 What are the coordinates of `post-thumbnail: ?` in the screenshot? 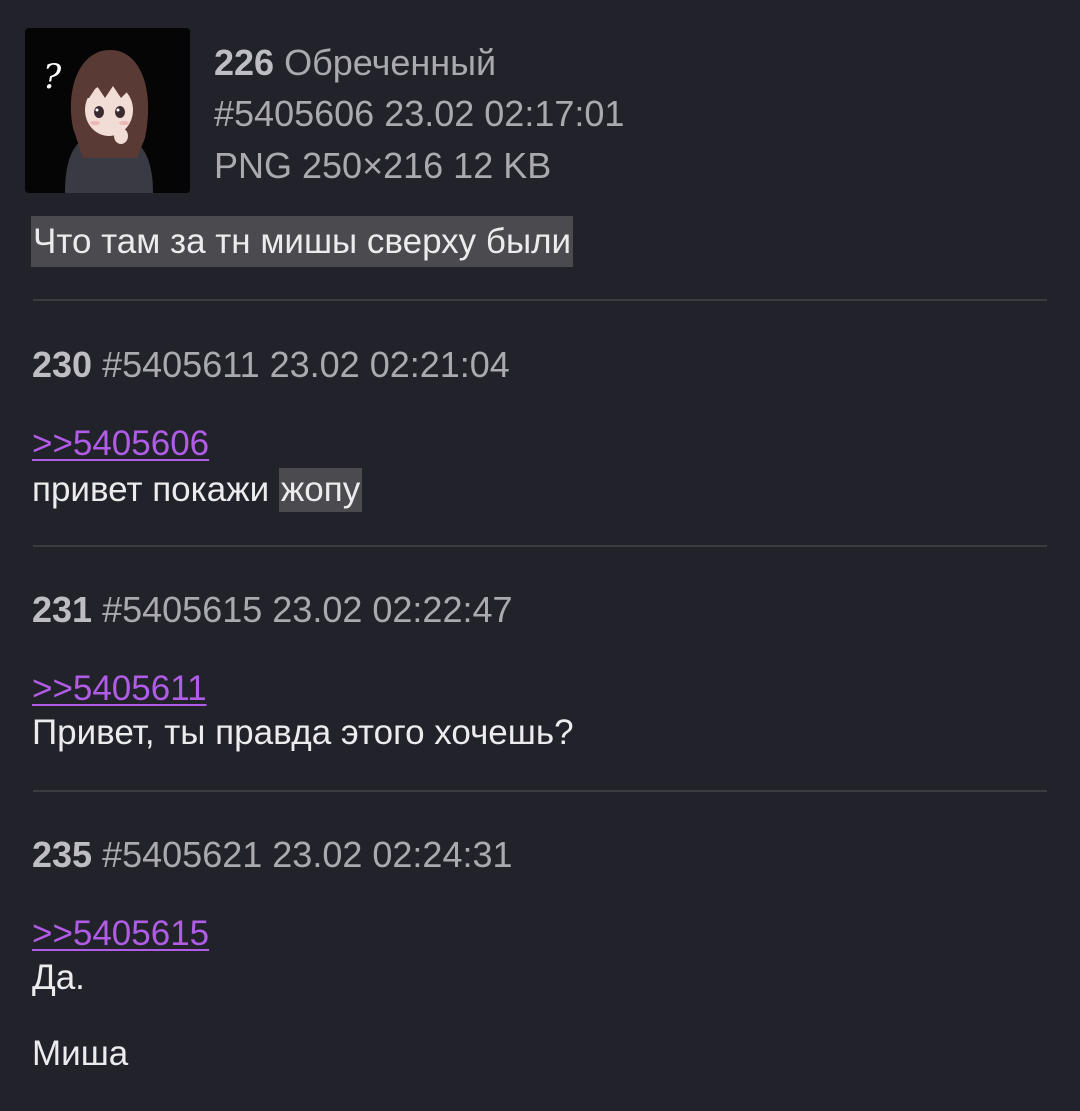 It's located at (107, 110).